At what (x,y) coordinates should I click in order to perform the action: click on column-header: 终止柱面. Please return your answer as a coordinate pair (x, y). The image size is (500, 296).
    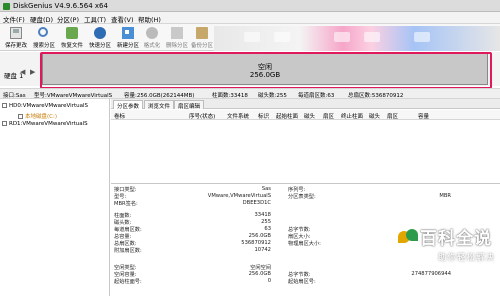
    Looking at the image, I should click on (352, 116).